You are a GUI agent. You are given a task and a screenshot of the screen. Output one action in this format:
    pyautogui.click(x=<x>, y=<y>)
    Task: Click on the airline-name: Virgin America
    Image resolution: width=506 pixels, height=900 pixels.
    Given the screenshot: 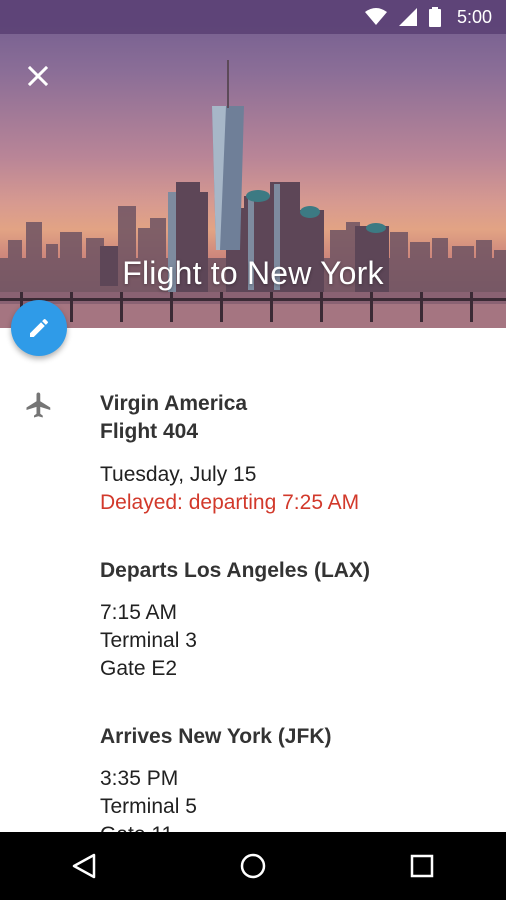 What is the action you would take?
    pyautogui.click(x=174, y=403)
    